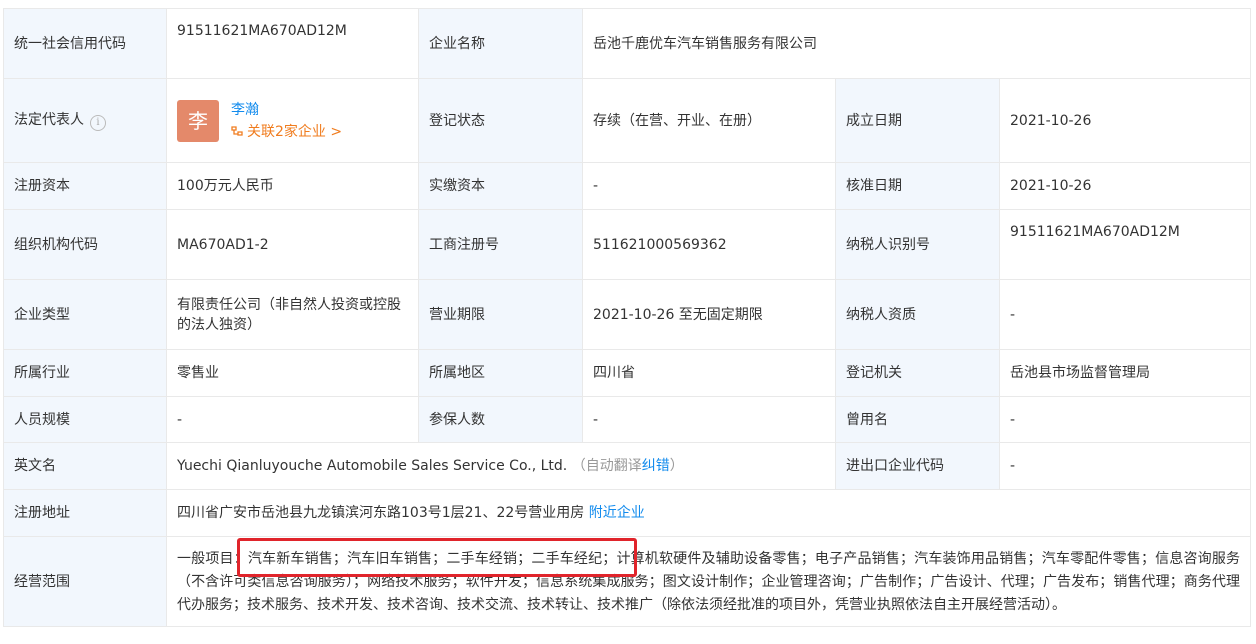 The image size is (1256, 644). Describe the element at coordinates (1125, 419) in the screenshot. I see `former-name-value: -` at that location.